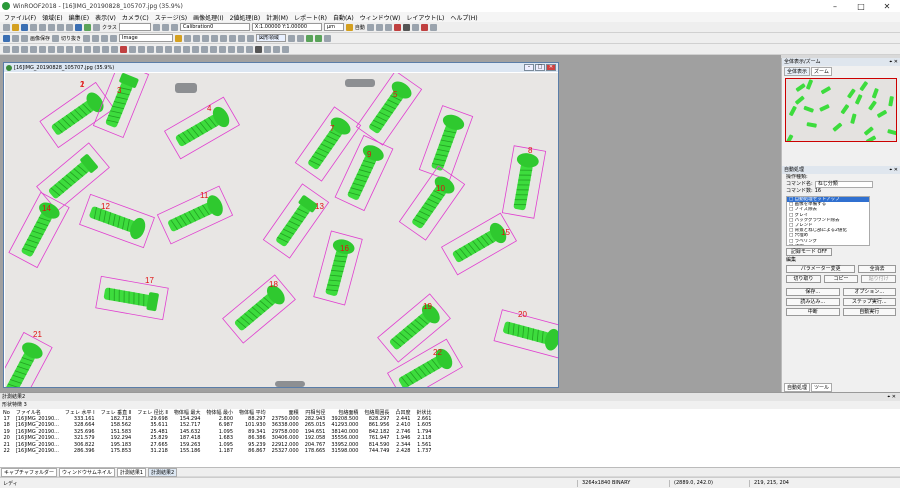 The height and width of the screenshot is (488, 900). Describe the element at coordinates (424, 27) in the screenshot. I see `arrow-icon` at that location.